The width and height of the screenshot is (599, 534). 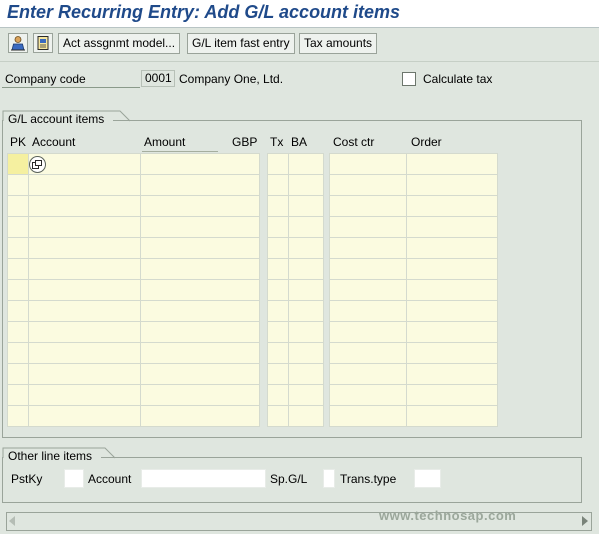 I want to click on company-code-field: 0001, so click(x=158, y=78).